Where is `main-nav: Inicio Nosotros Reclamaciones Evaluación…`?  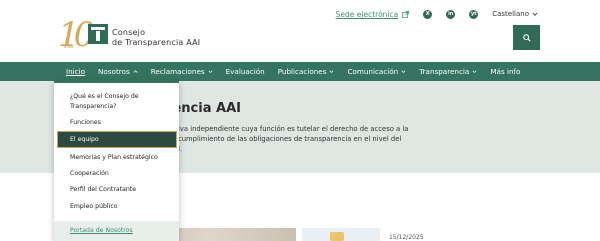
main-nav: Inicio Nosotros Reclamaciones Evaluación… is located at coordinates (300, 71).